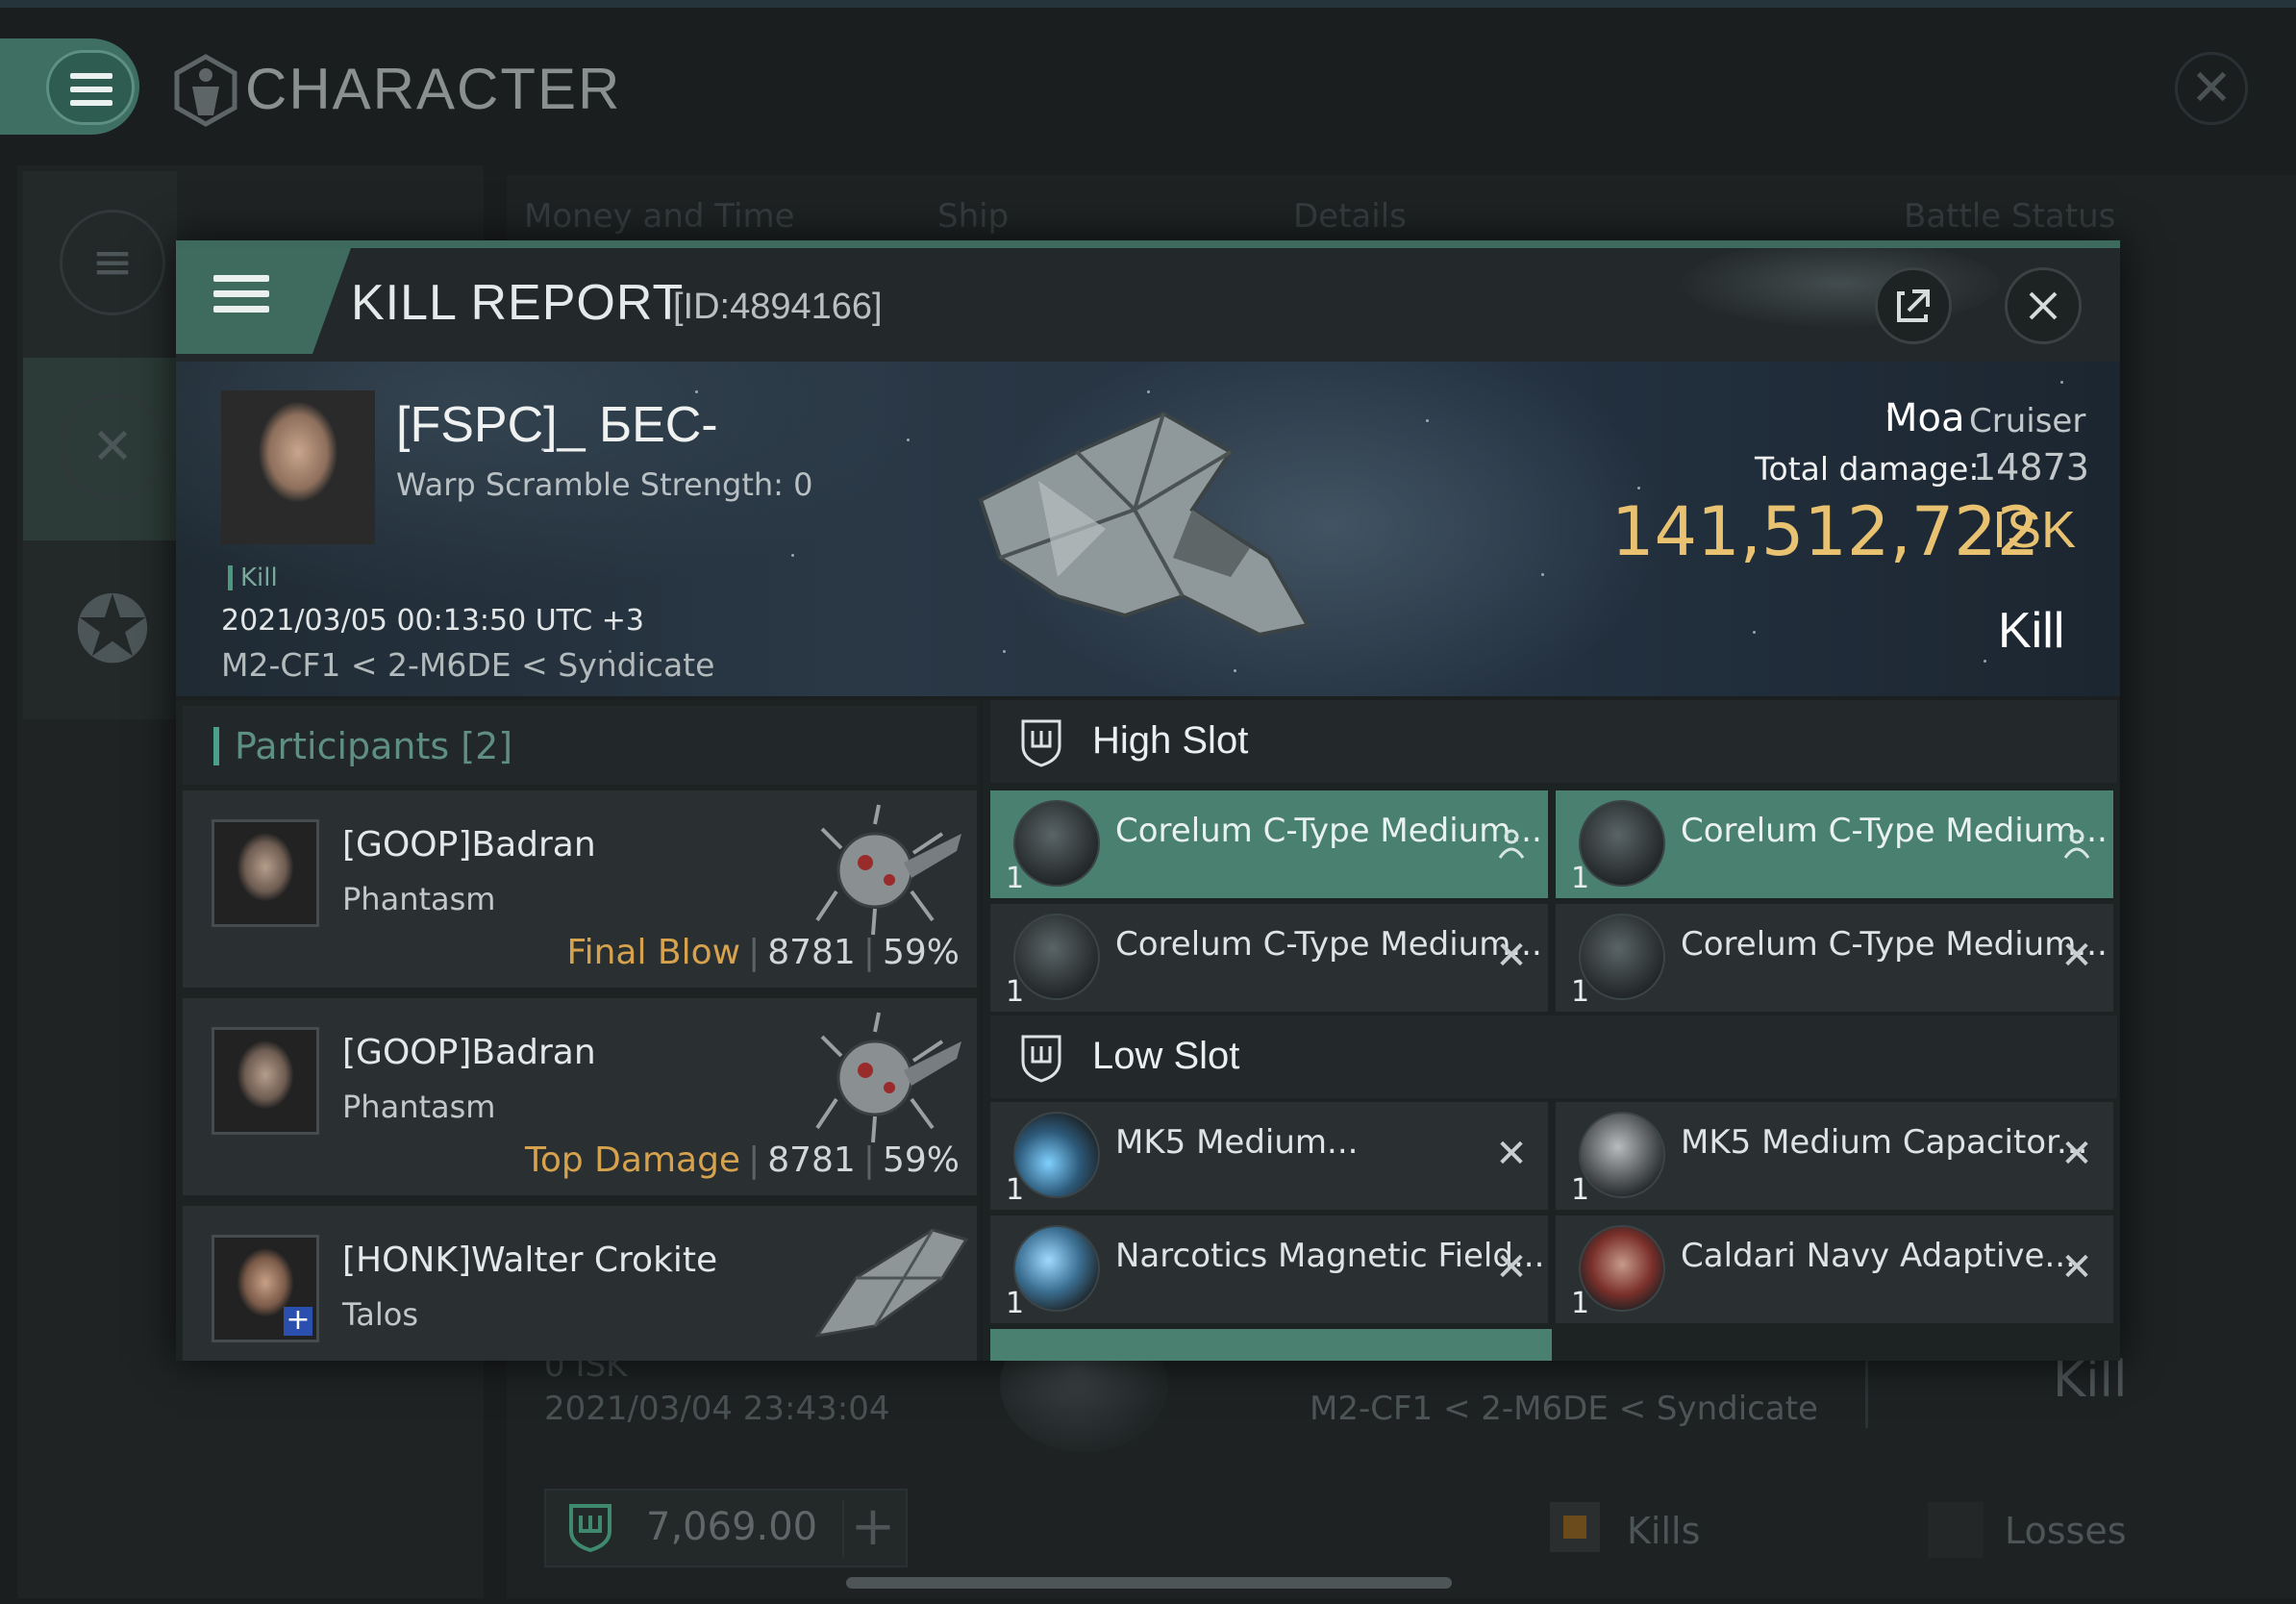 The image size is (2296, 1604). What do you see at coordinates (1622, 1268) in the screenshot?
I see `shield-hardener-icon` at bounding box center [1622, 1268].